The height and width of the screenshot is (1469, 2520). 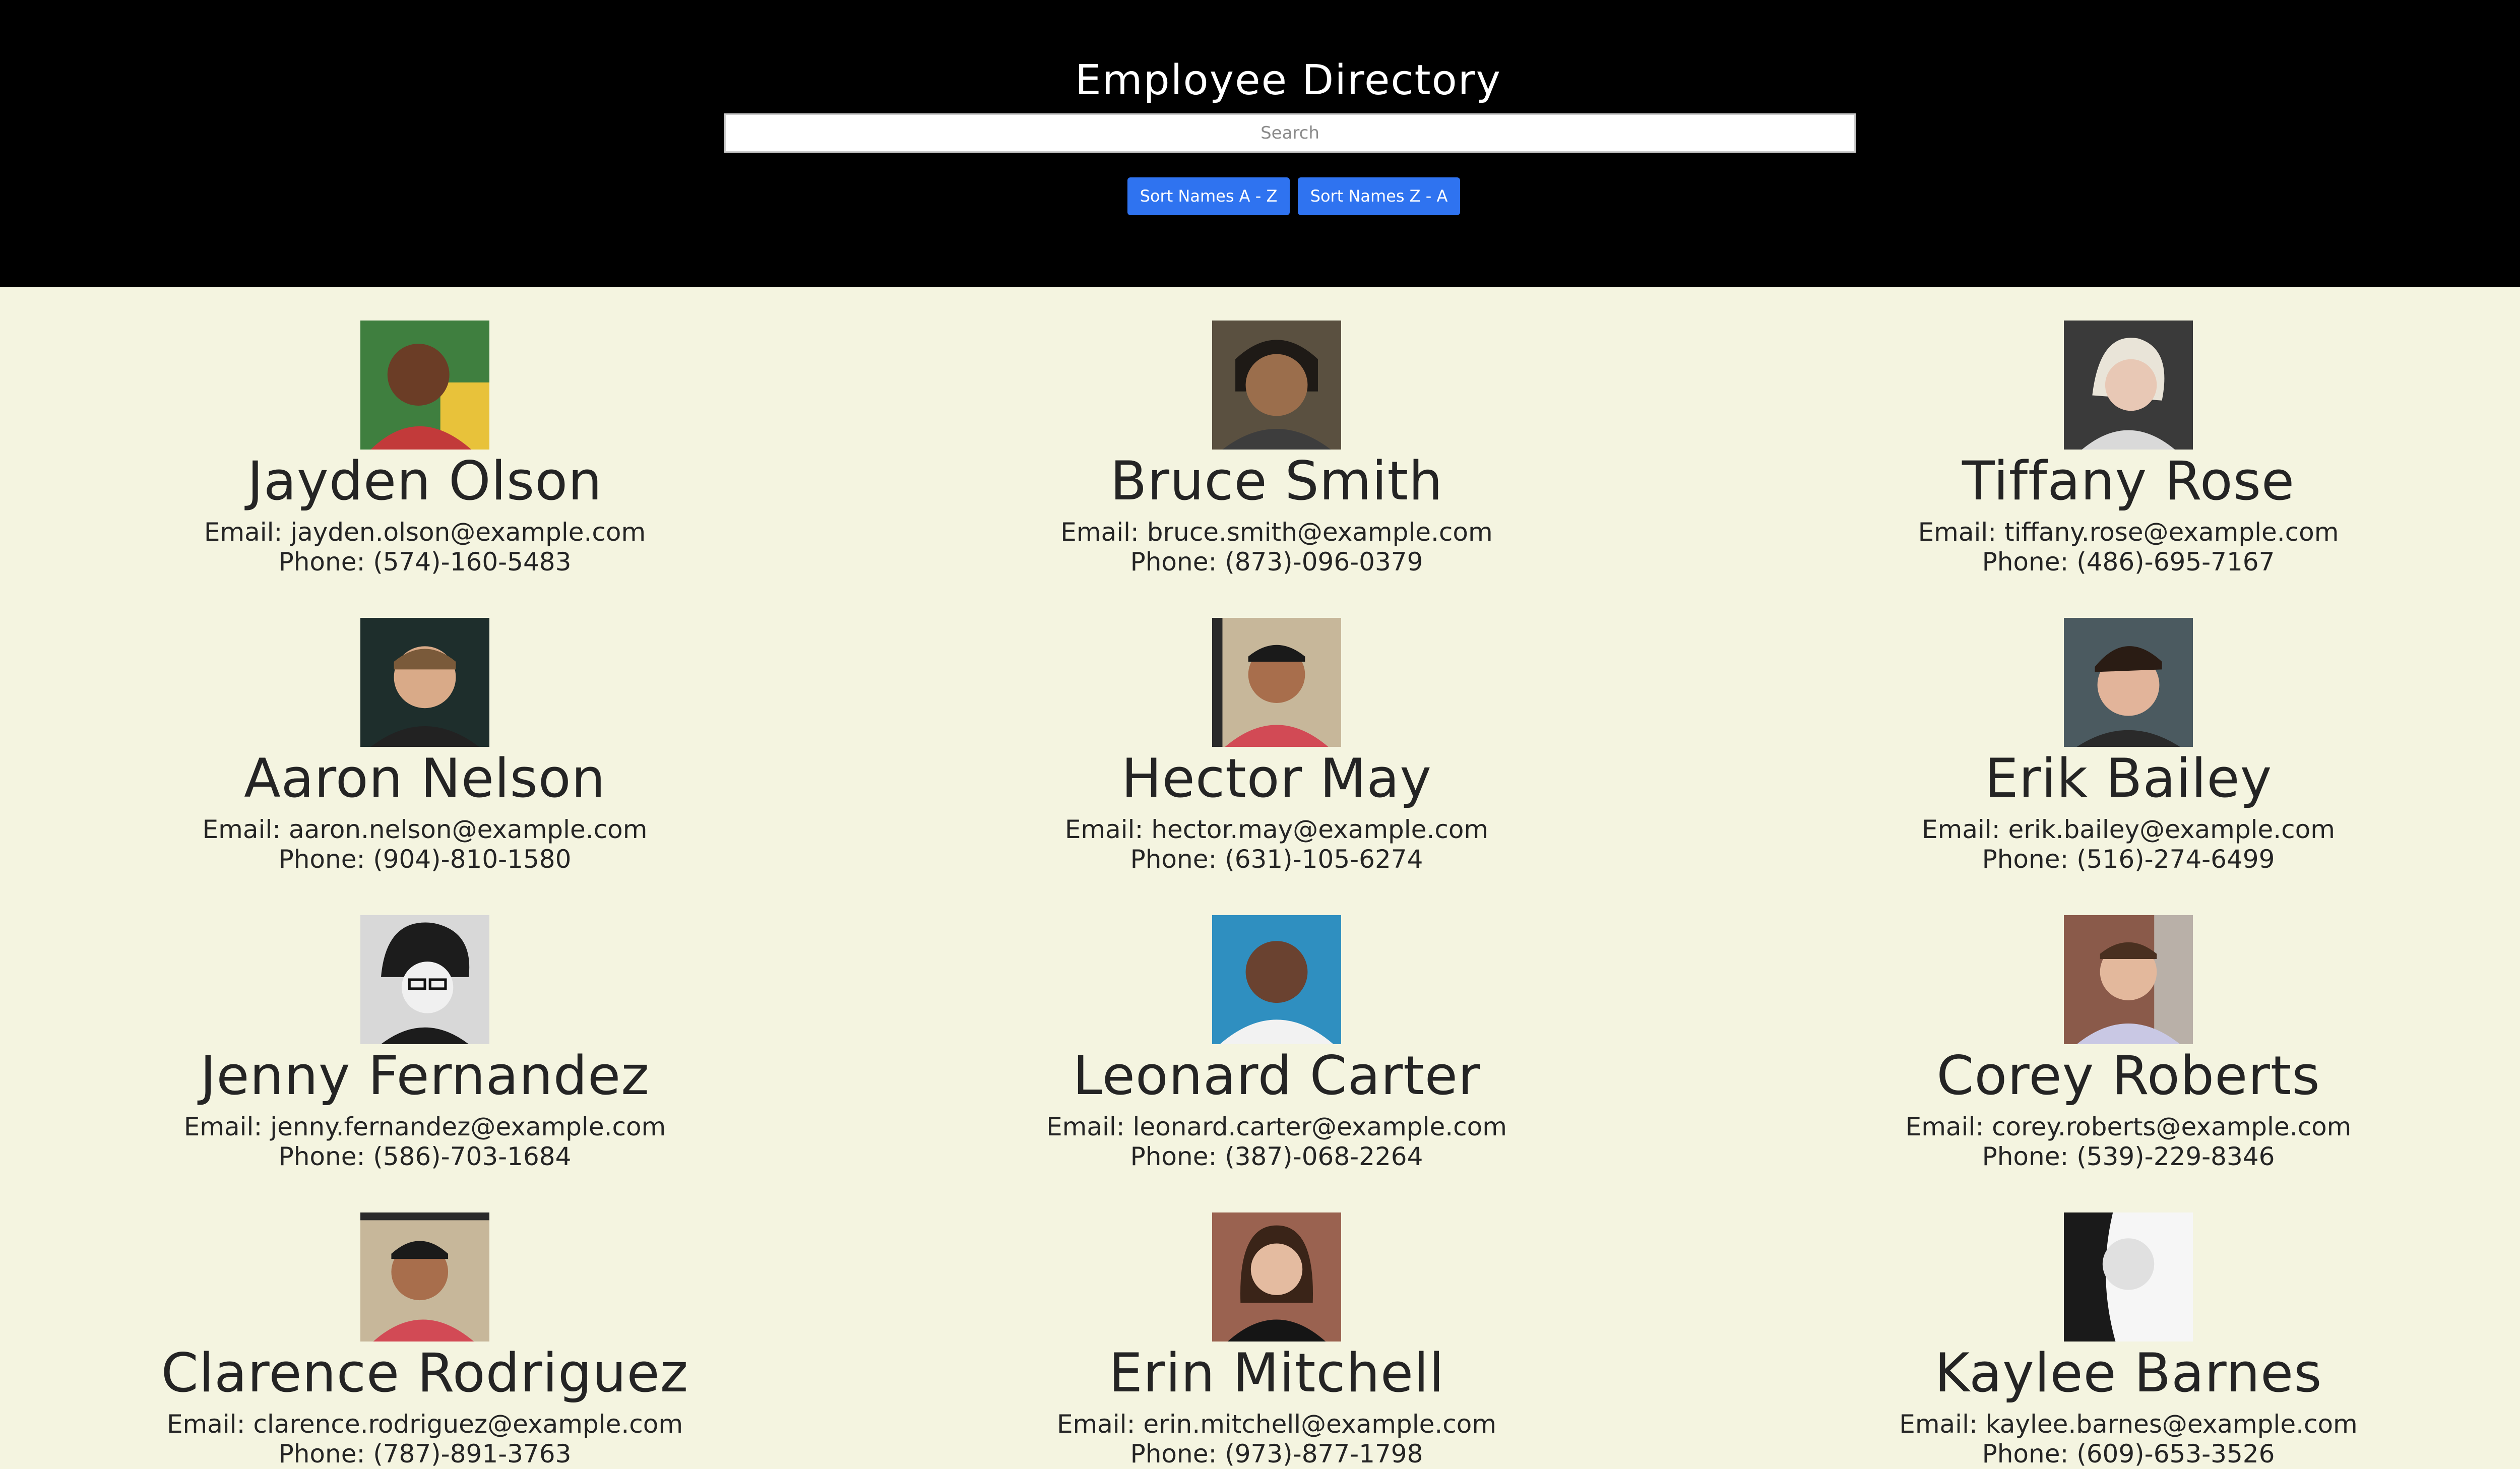 What do you see at coordinates (425, 1076) in the screenshot?
I see `employee-name: Jenny Fernandez` at bounding box center [425, 1076].